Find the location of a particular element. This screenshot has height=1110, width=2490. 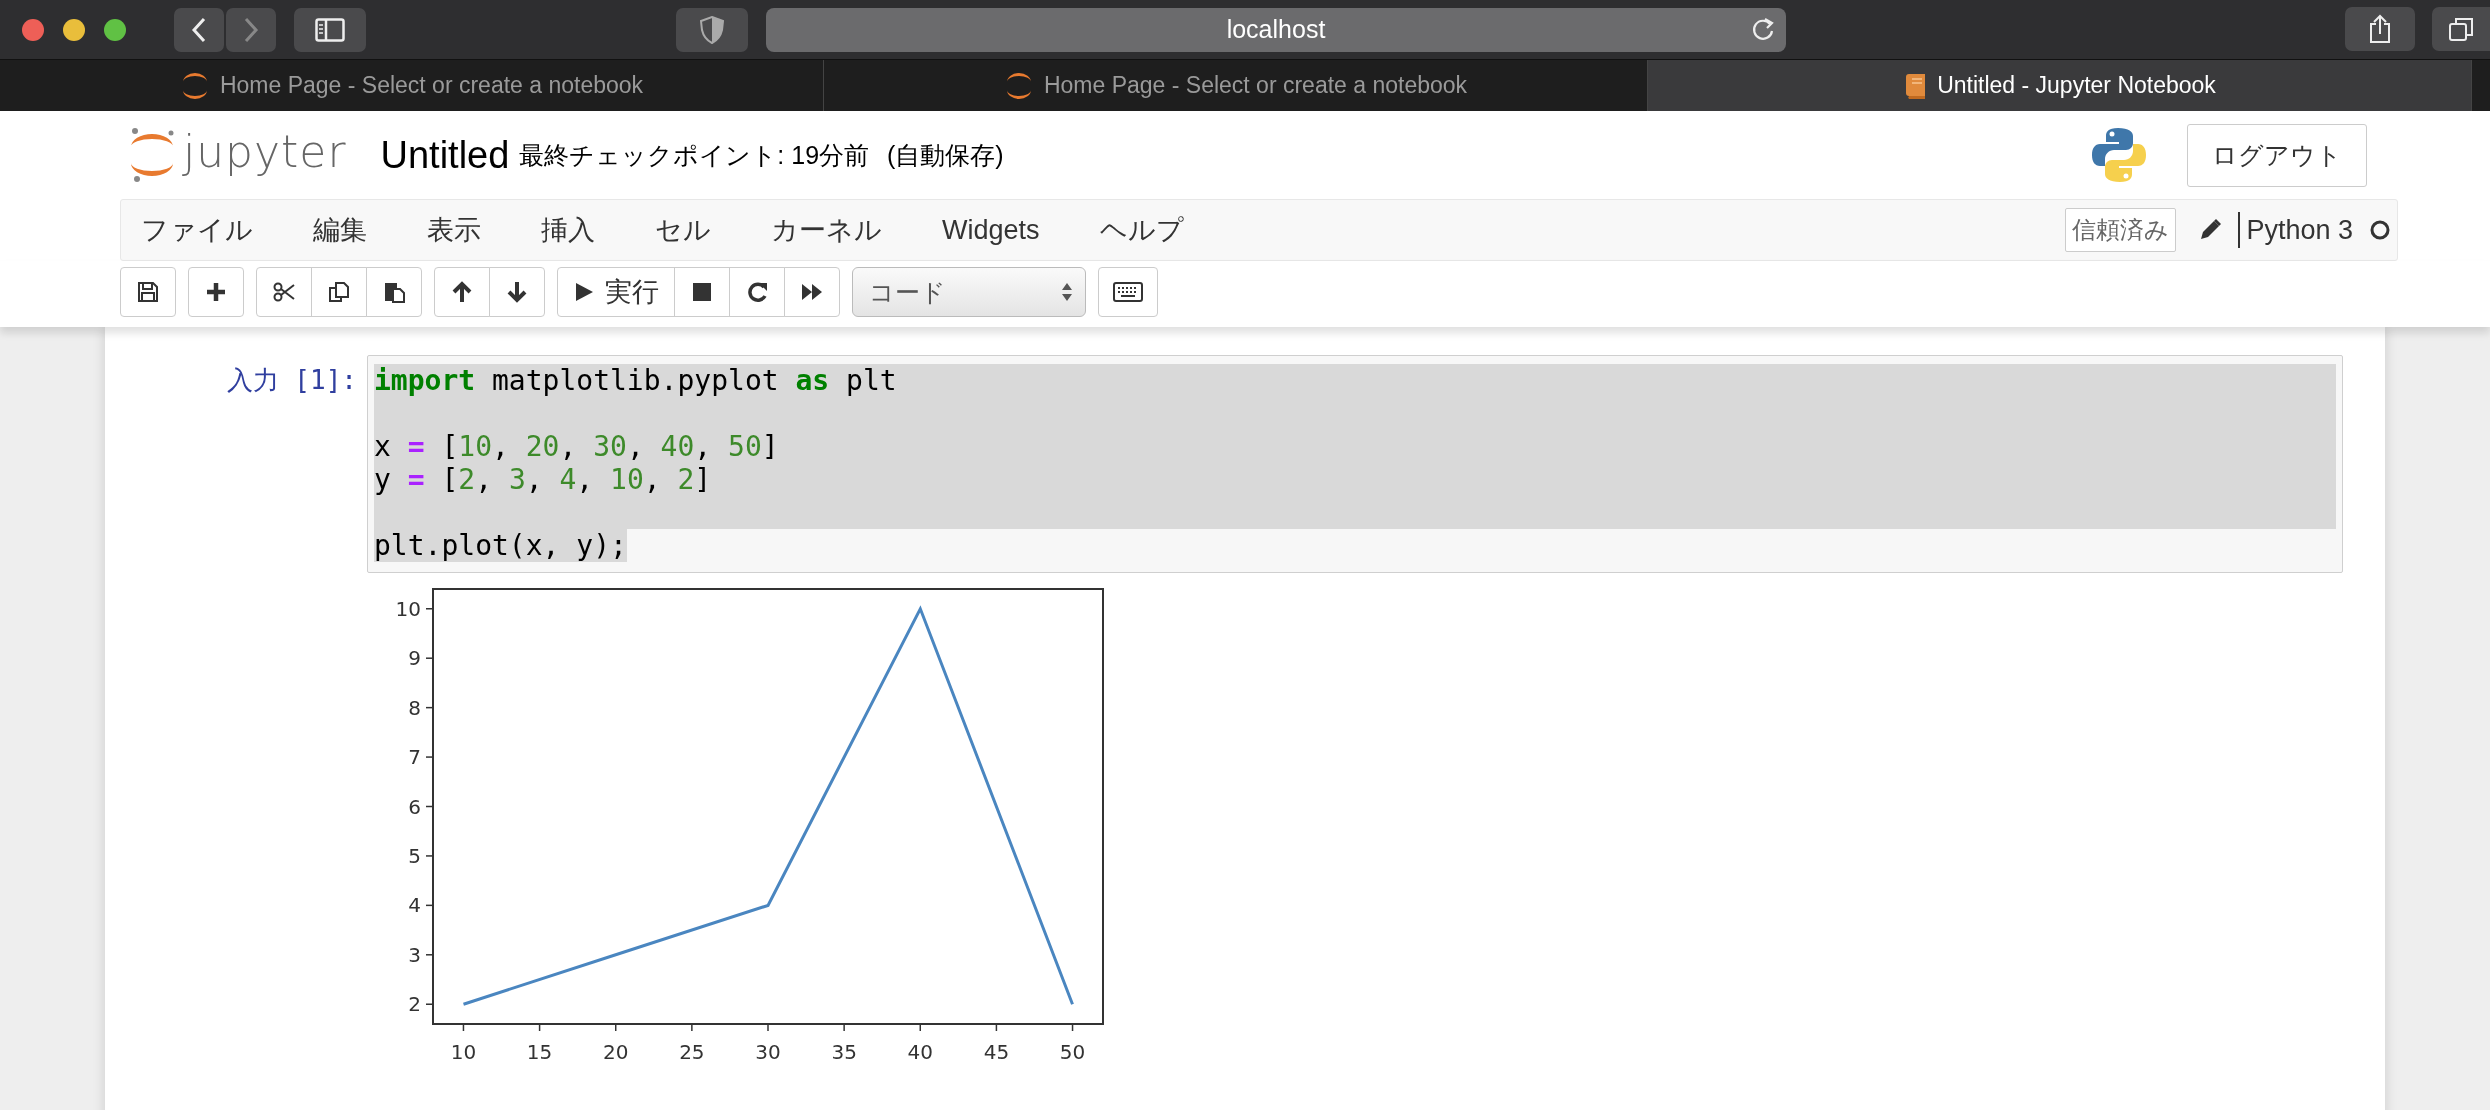

paste-button is located at coordinates (394, 292).